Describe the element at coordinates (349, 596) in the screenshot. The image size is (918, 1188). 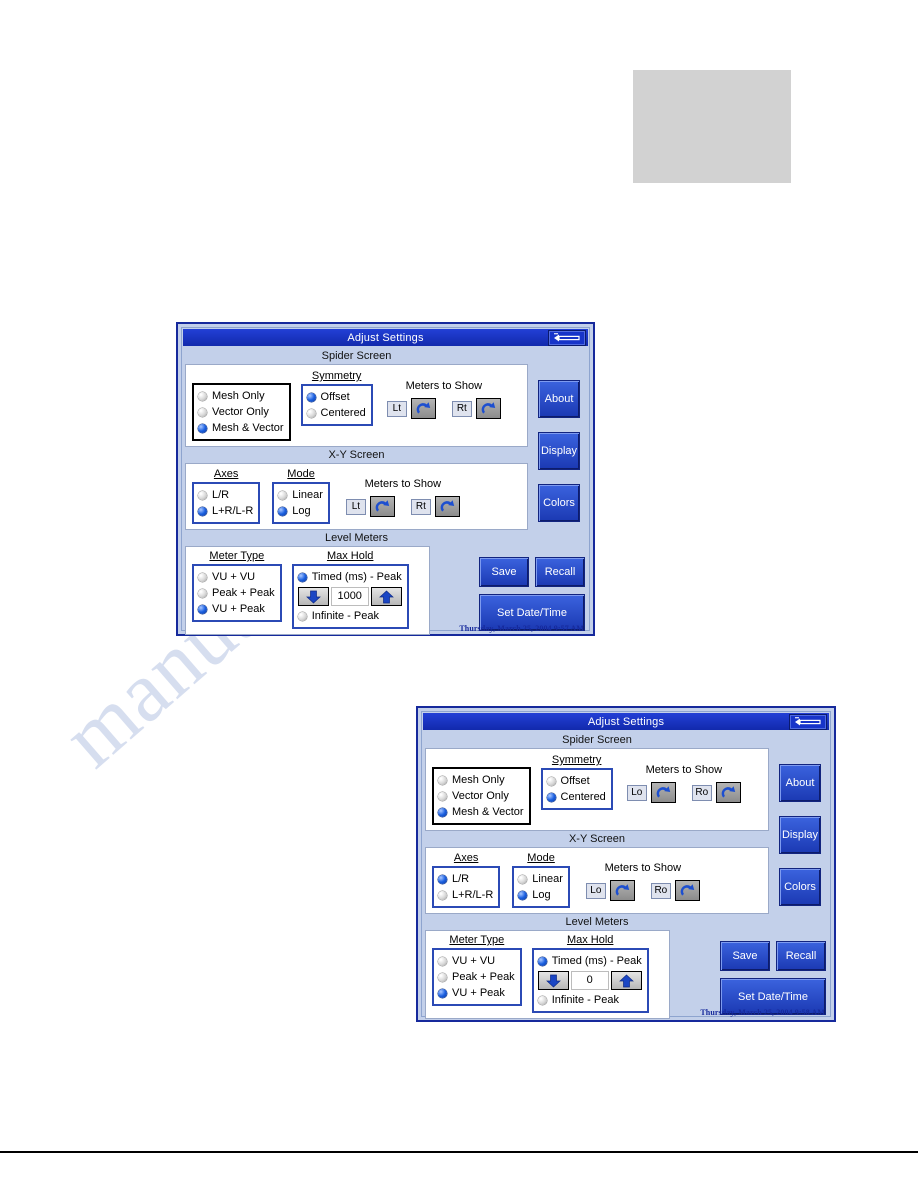
I see `max-hold-value: 1000` at that location.